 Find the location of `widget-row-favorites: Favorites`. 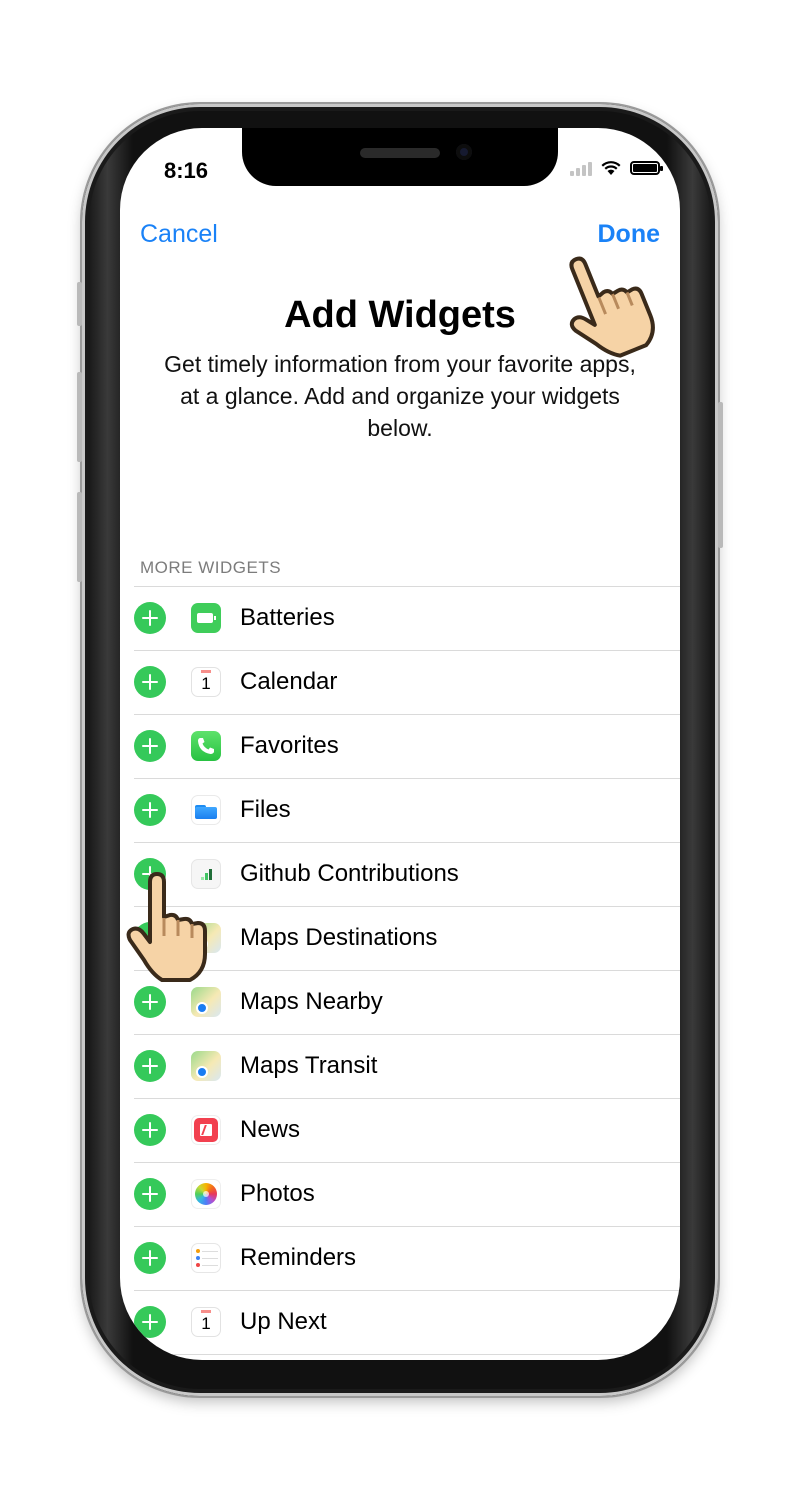

widget-row-favorites: Favorites is located at coordinates (407, 747).